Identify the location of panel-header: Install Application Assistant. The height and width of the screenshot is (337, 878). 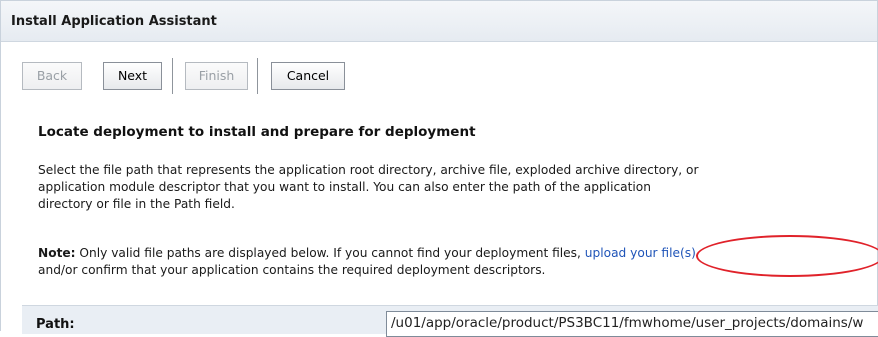
(439, 21).